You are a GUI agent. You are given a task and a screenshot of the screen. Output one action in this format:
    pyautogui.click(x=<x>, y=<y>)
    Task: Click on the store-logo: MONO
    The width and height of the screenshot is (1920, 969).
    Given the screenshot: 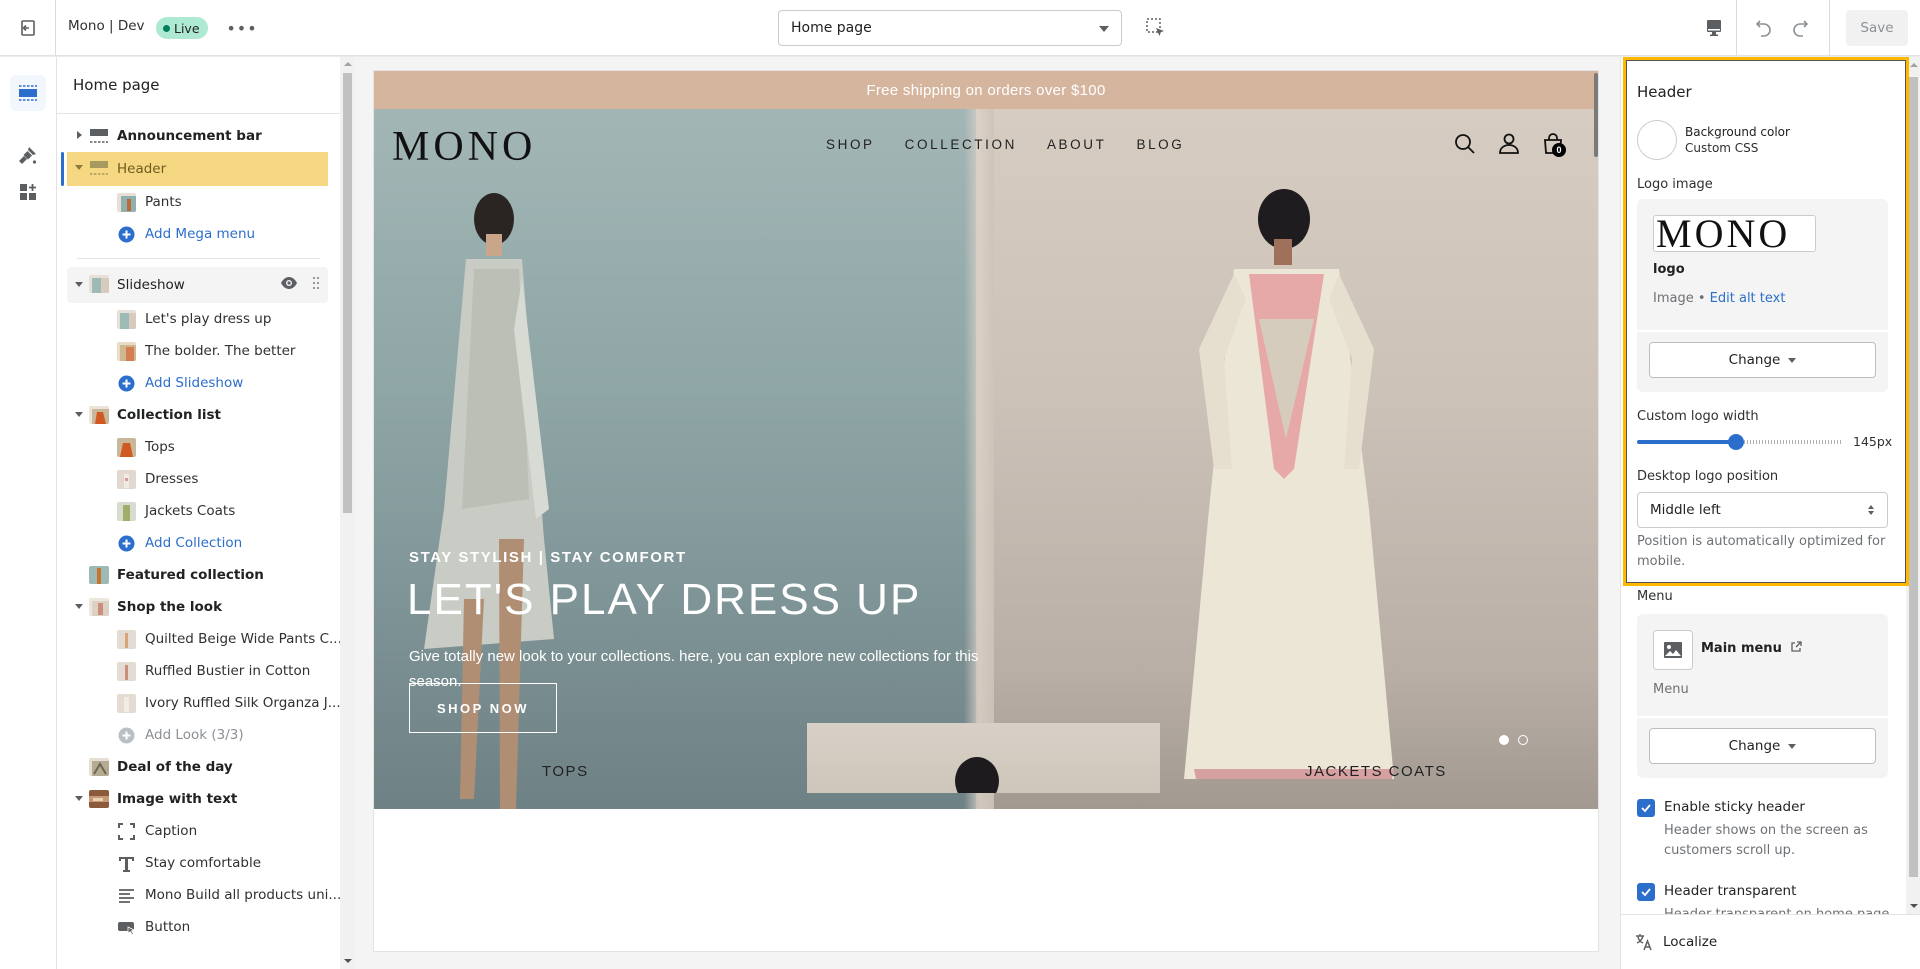 What is the action you would take?
    pyautogui.click(x=464, y=147)
    